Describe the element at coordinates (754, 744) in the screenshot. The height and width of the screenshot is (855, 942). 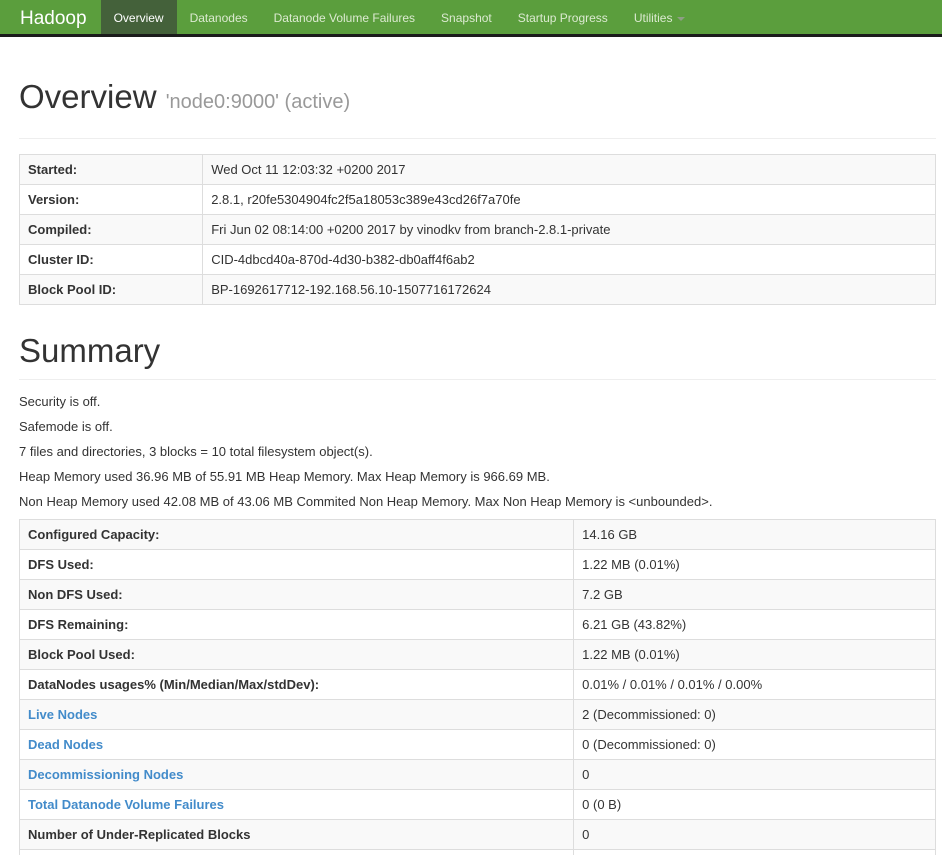
I see `row-value: 0 (Decommissioned: 0)` at that location.